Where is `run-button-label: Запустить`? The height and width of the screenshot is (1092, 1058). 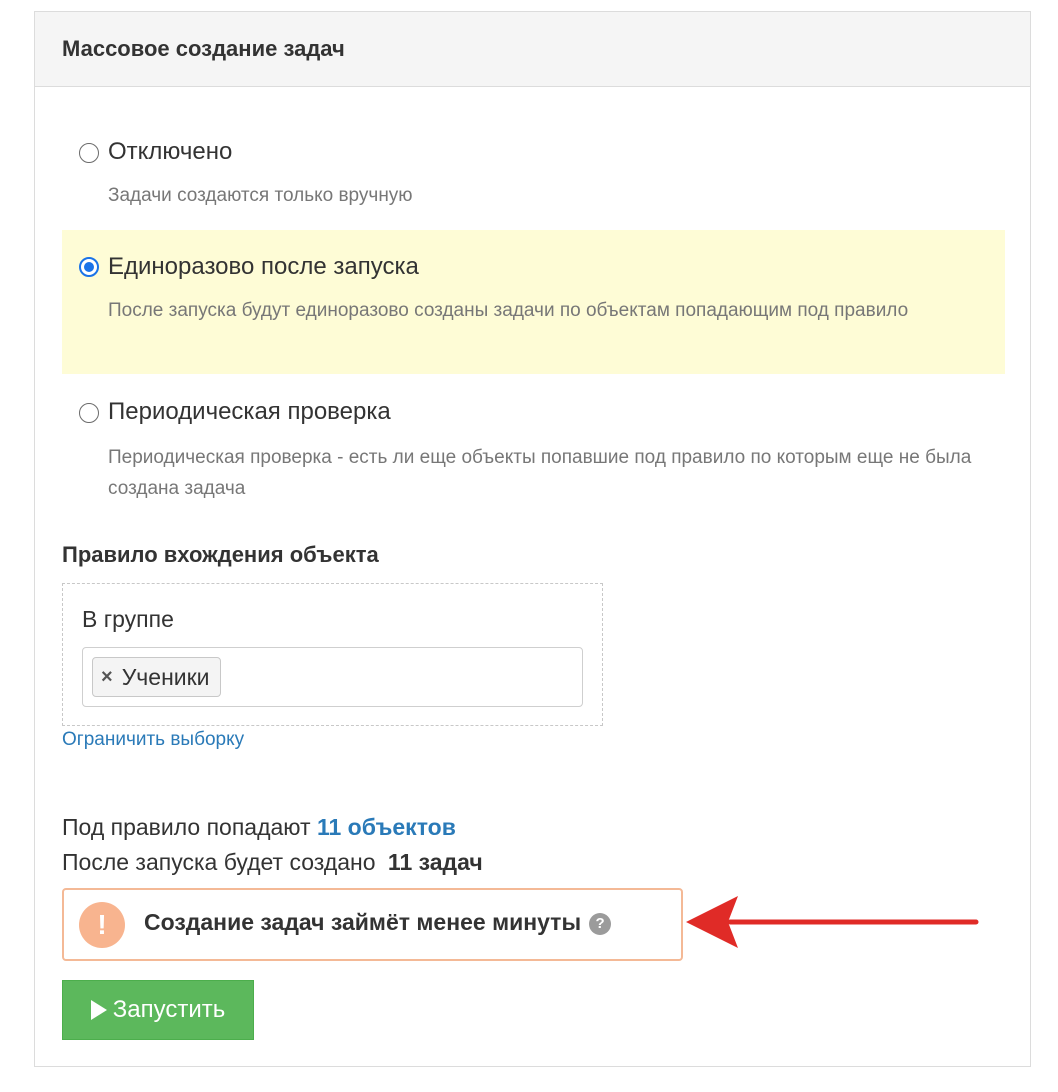
run-button-label: Запустить is located at coordinates (169, 1009).